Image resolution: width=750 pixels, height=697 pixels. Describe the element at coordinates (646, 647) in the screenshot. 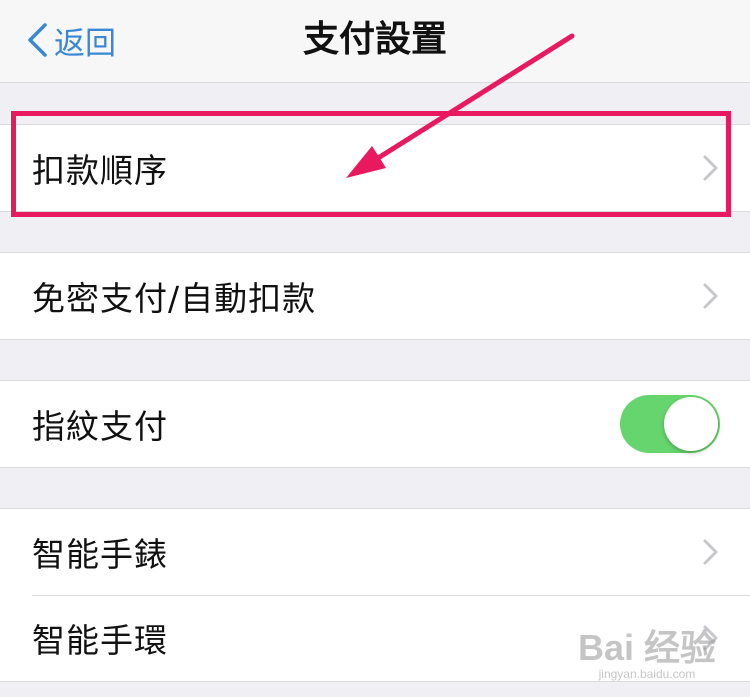

I see `watermark-main: Bai 经验` at that location.